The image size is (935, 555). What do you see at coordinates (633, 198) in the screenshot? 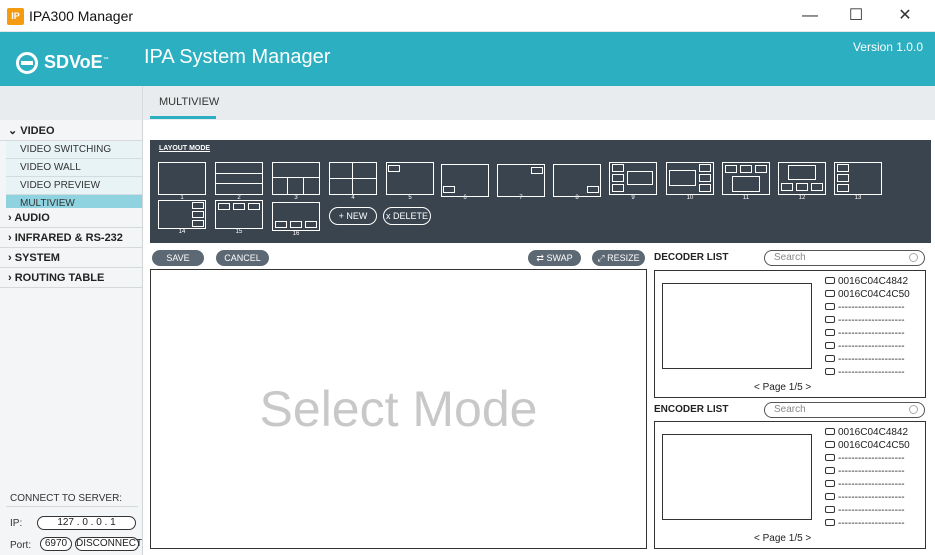
I see `layout-number: 9` at bounding box center [633, 198].